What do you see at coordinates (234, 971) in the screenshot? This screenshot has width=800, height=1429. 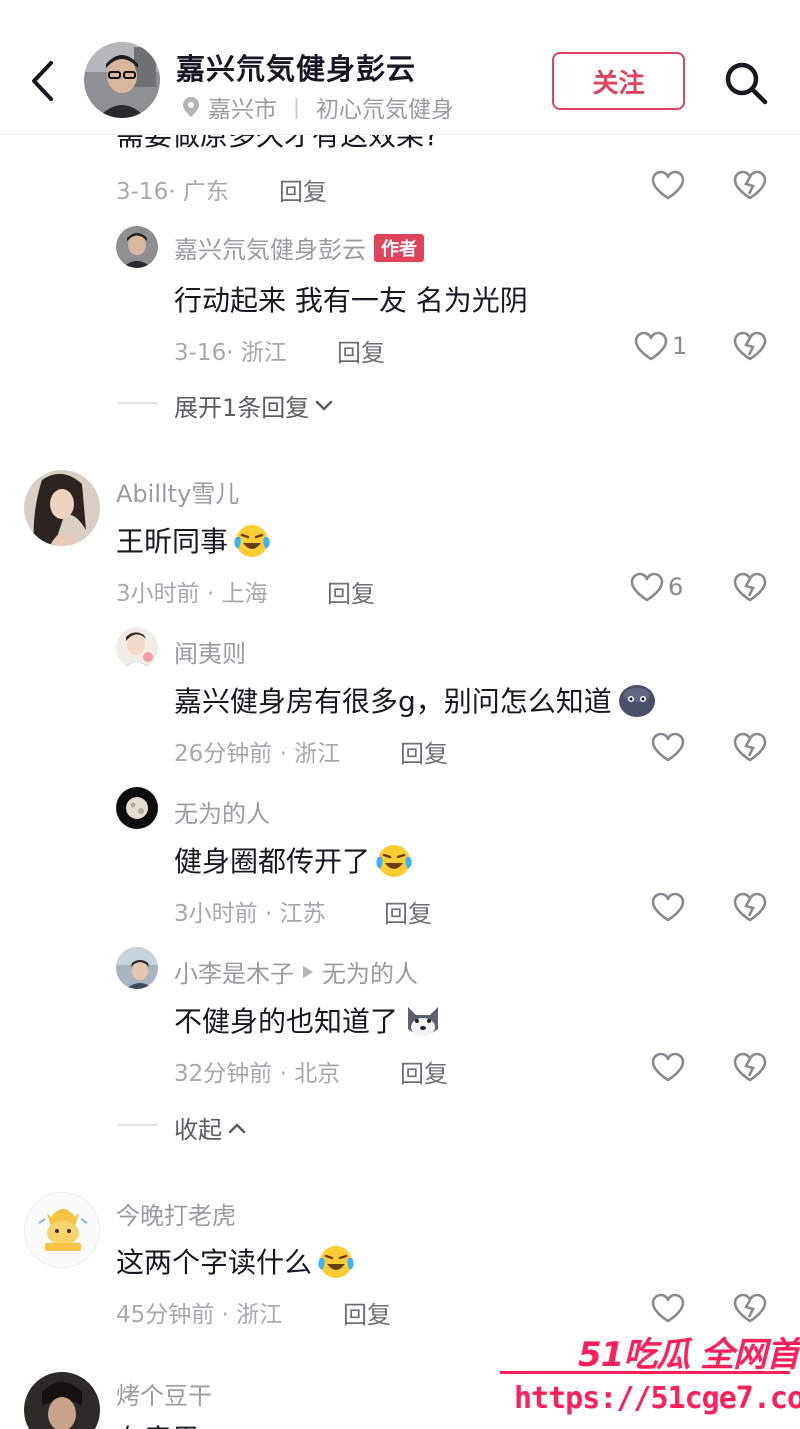 I see `commenter-name-text: 小李是木子` at bounding box center [234, 971].